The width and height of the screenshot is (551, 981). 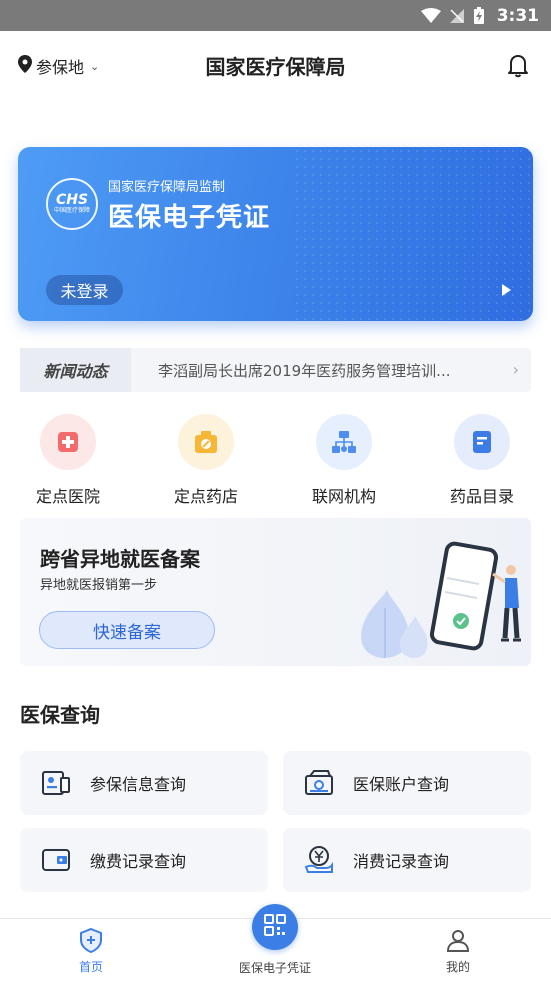 I want to click on page-title: 国家医疗保障局, so click(x=275, y=67).